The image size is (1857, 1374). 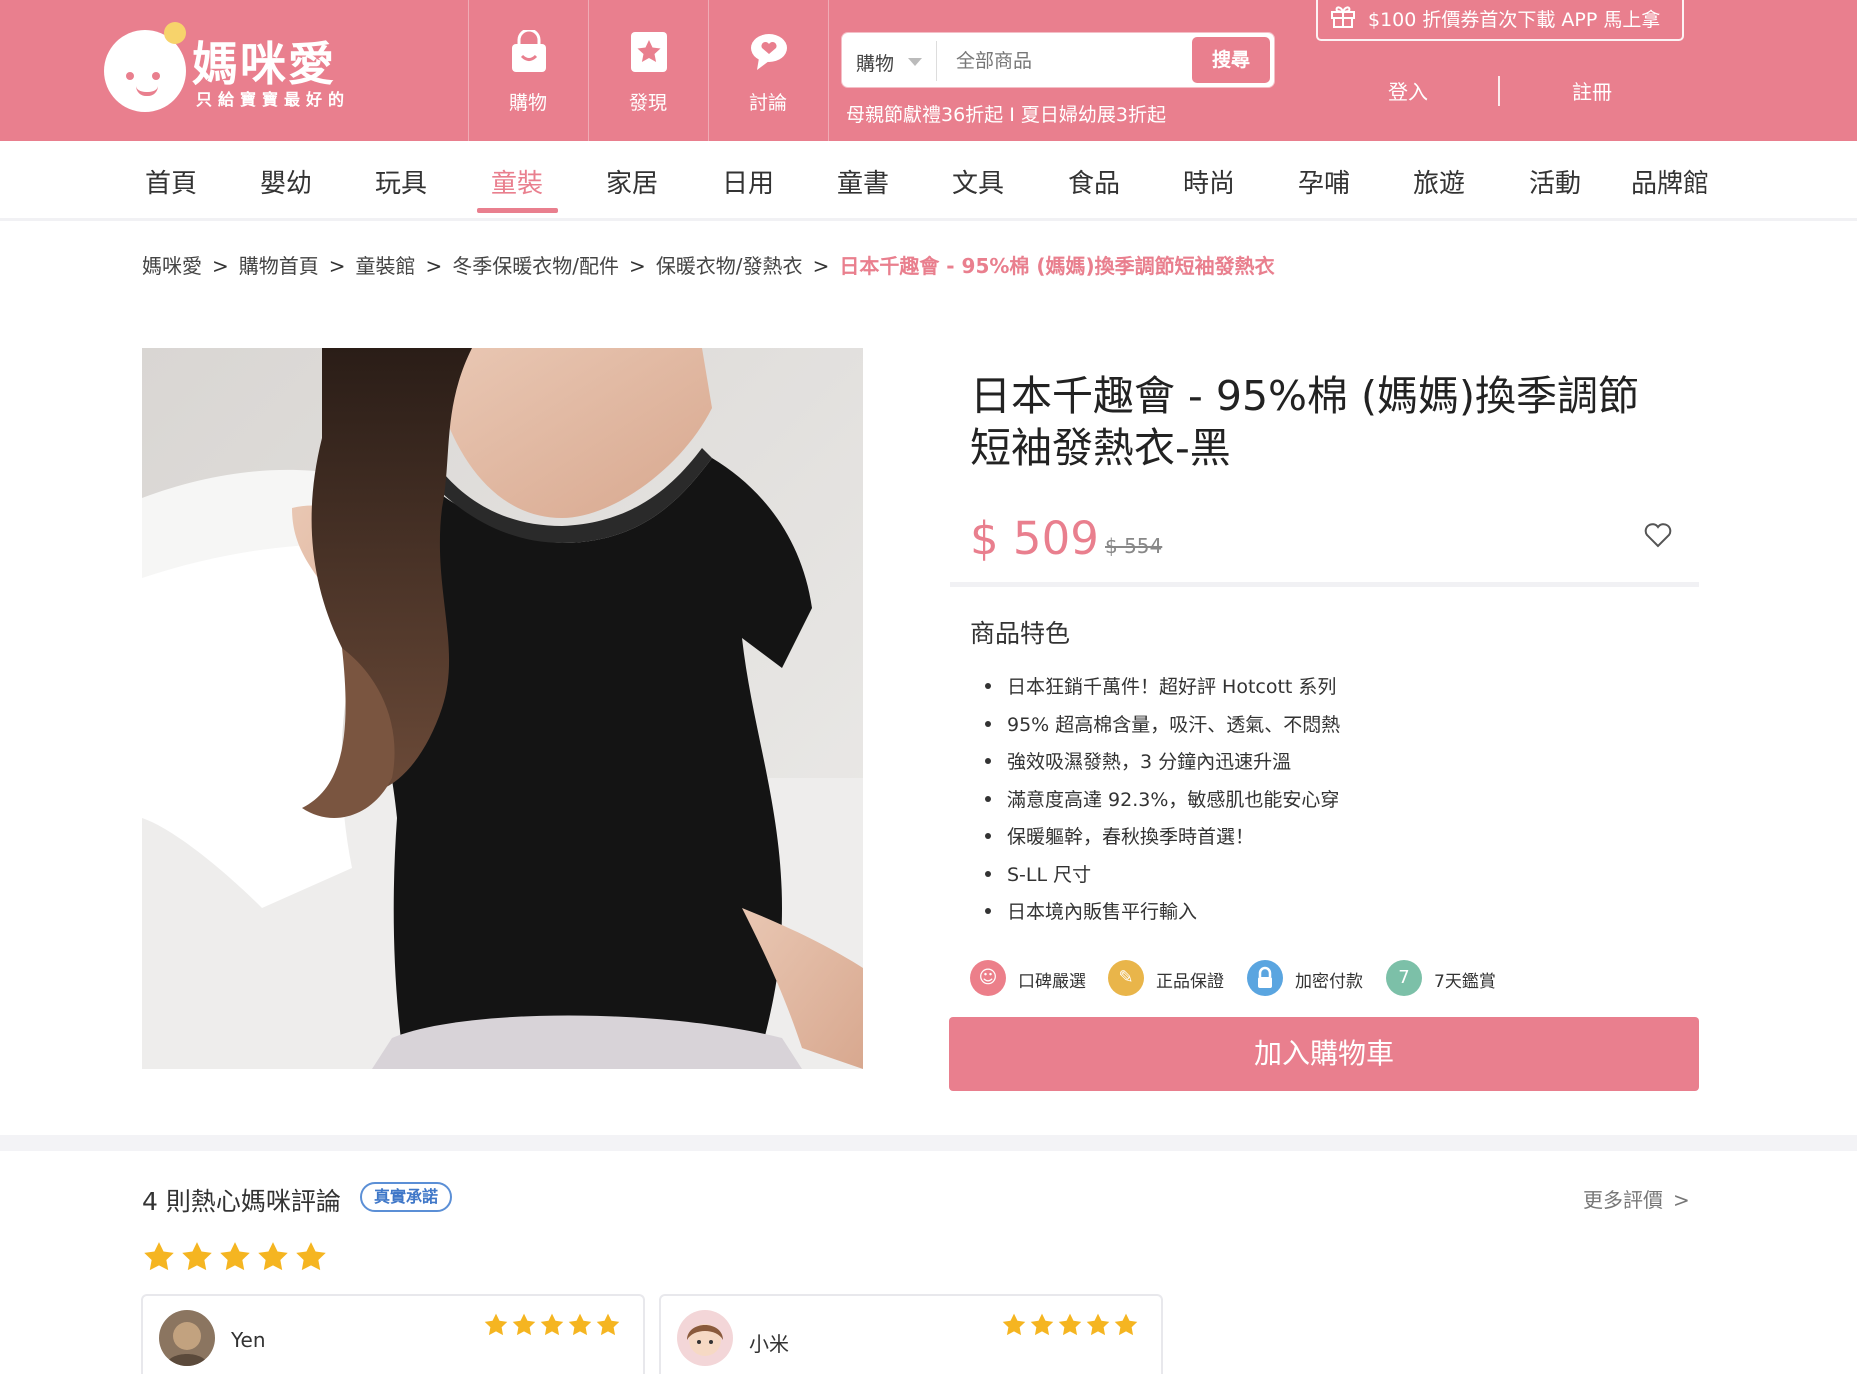 I want to click on nav-shopping-button: 購物, so click(x=529, y=70).